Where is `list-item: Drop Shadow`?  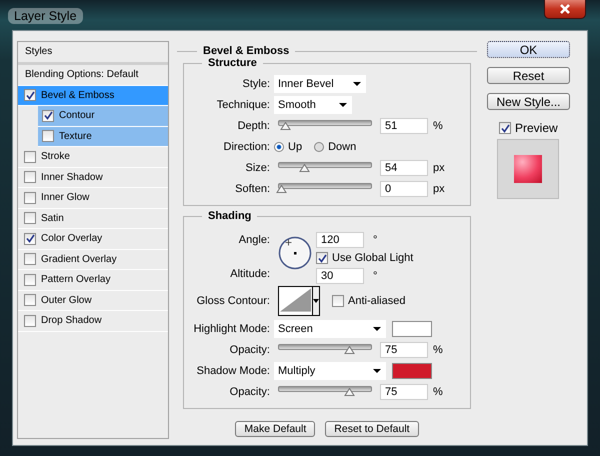 list-item: Drop Shadow is located at coordinates (93, 321).